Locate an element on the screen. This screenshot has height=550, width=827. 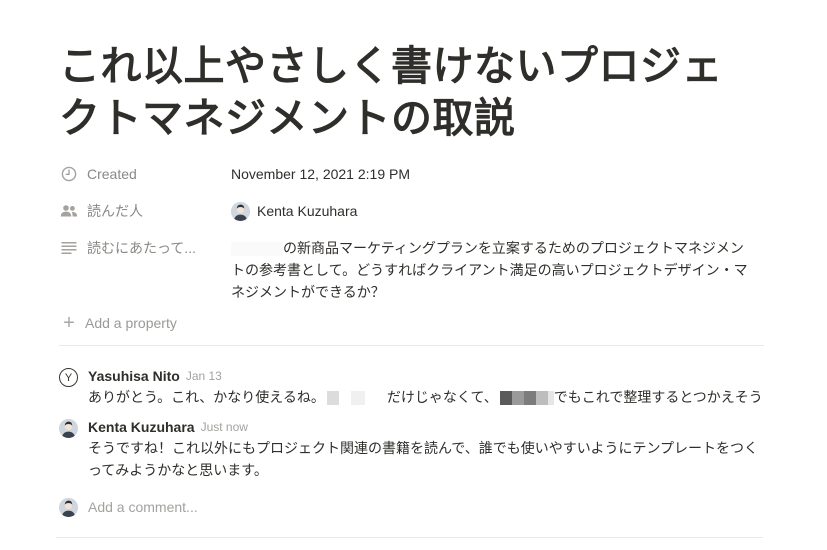
property-created-key: Created is located at coordinates (145, 174).